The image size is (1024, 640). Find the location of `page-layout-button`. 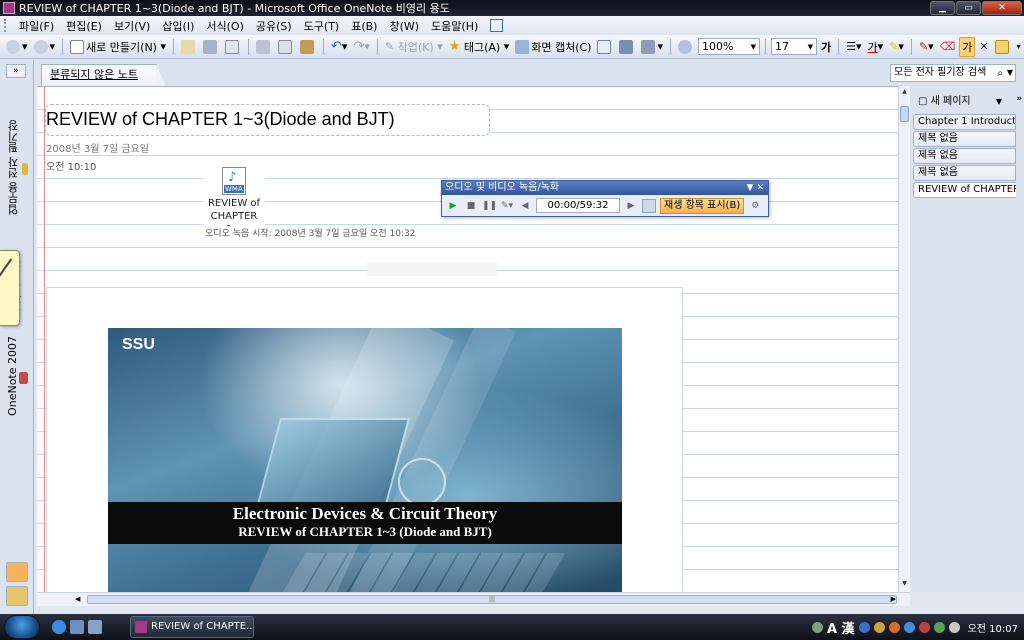

page-layout-button is located at coordinates (1003, 47).